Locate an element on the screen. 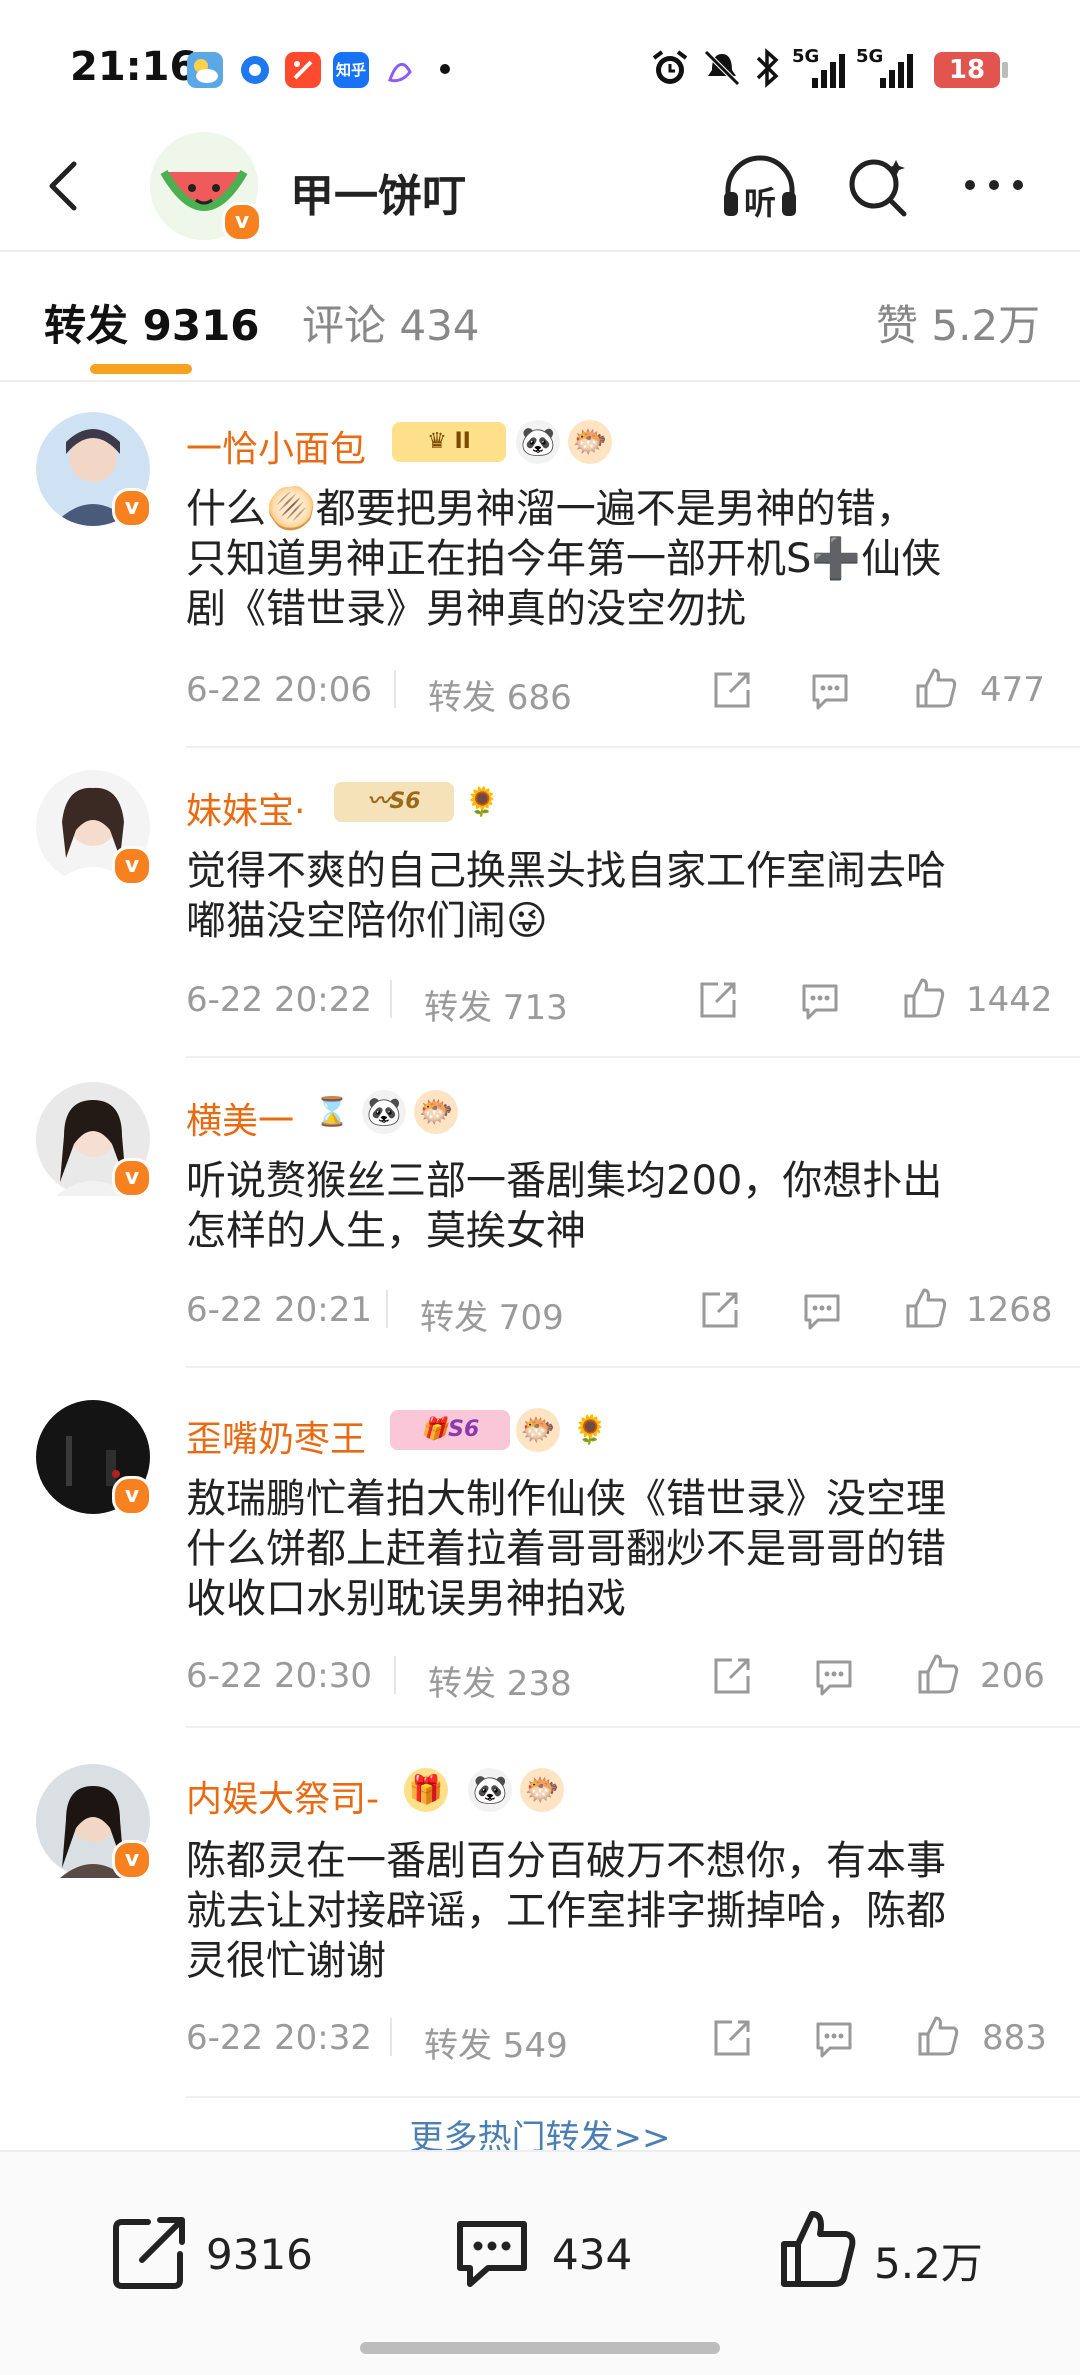  alarm-icon is located at coordinates (670, 68).